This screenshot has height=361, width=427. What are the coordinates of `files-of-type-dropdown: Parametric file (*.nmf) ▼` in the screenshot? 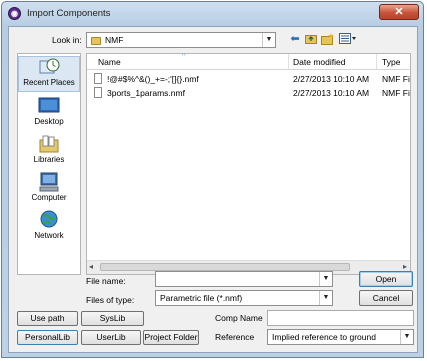 It's located at (244, 298).